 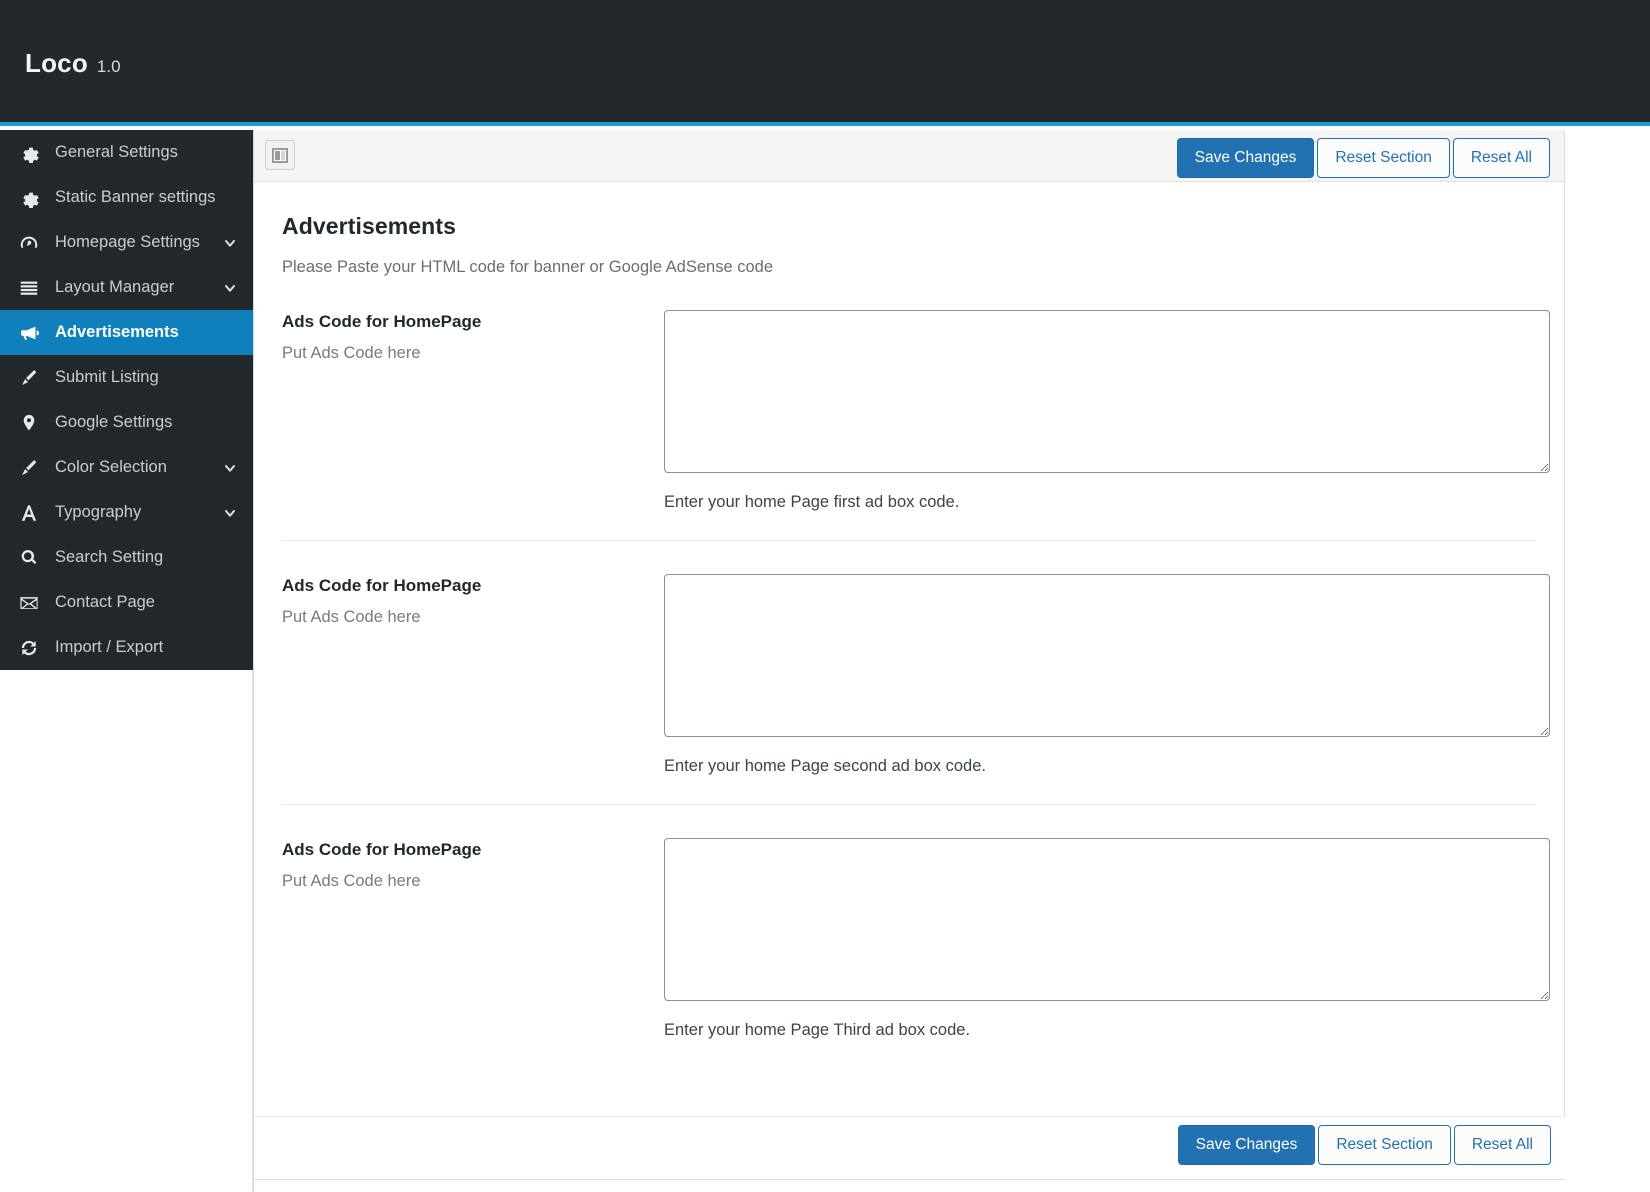 I want to click on gauge-icon, so click(x=33, y=243).